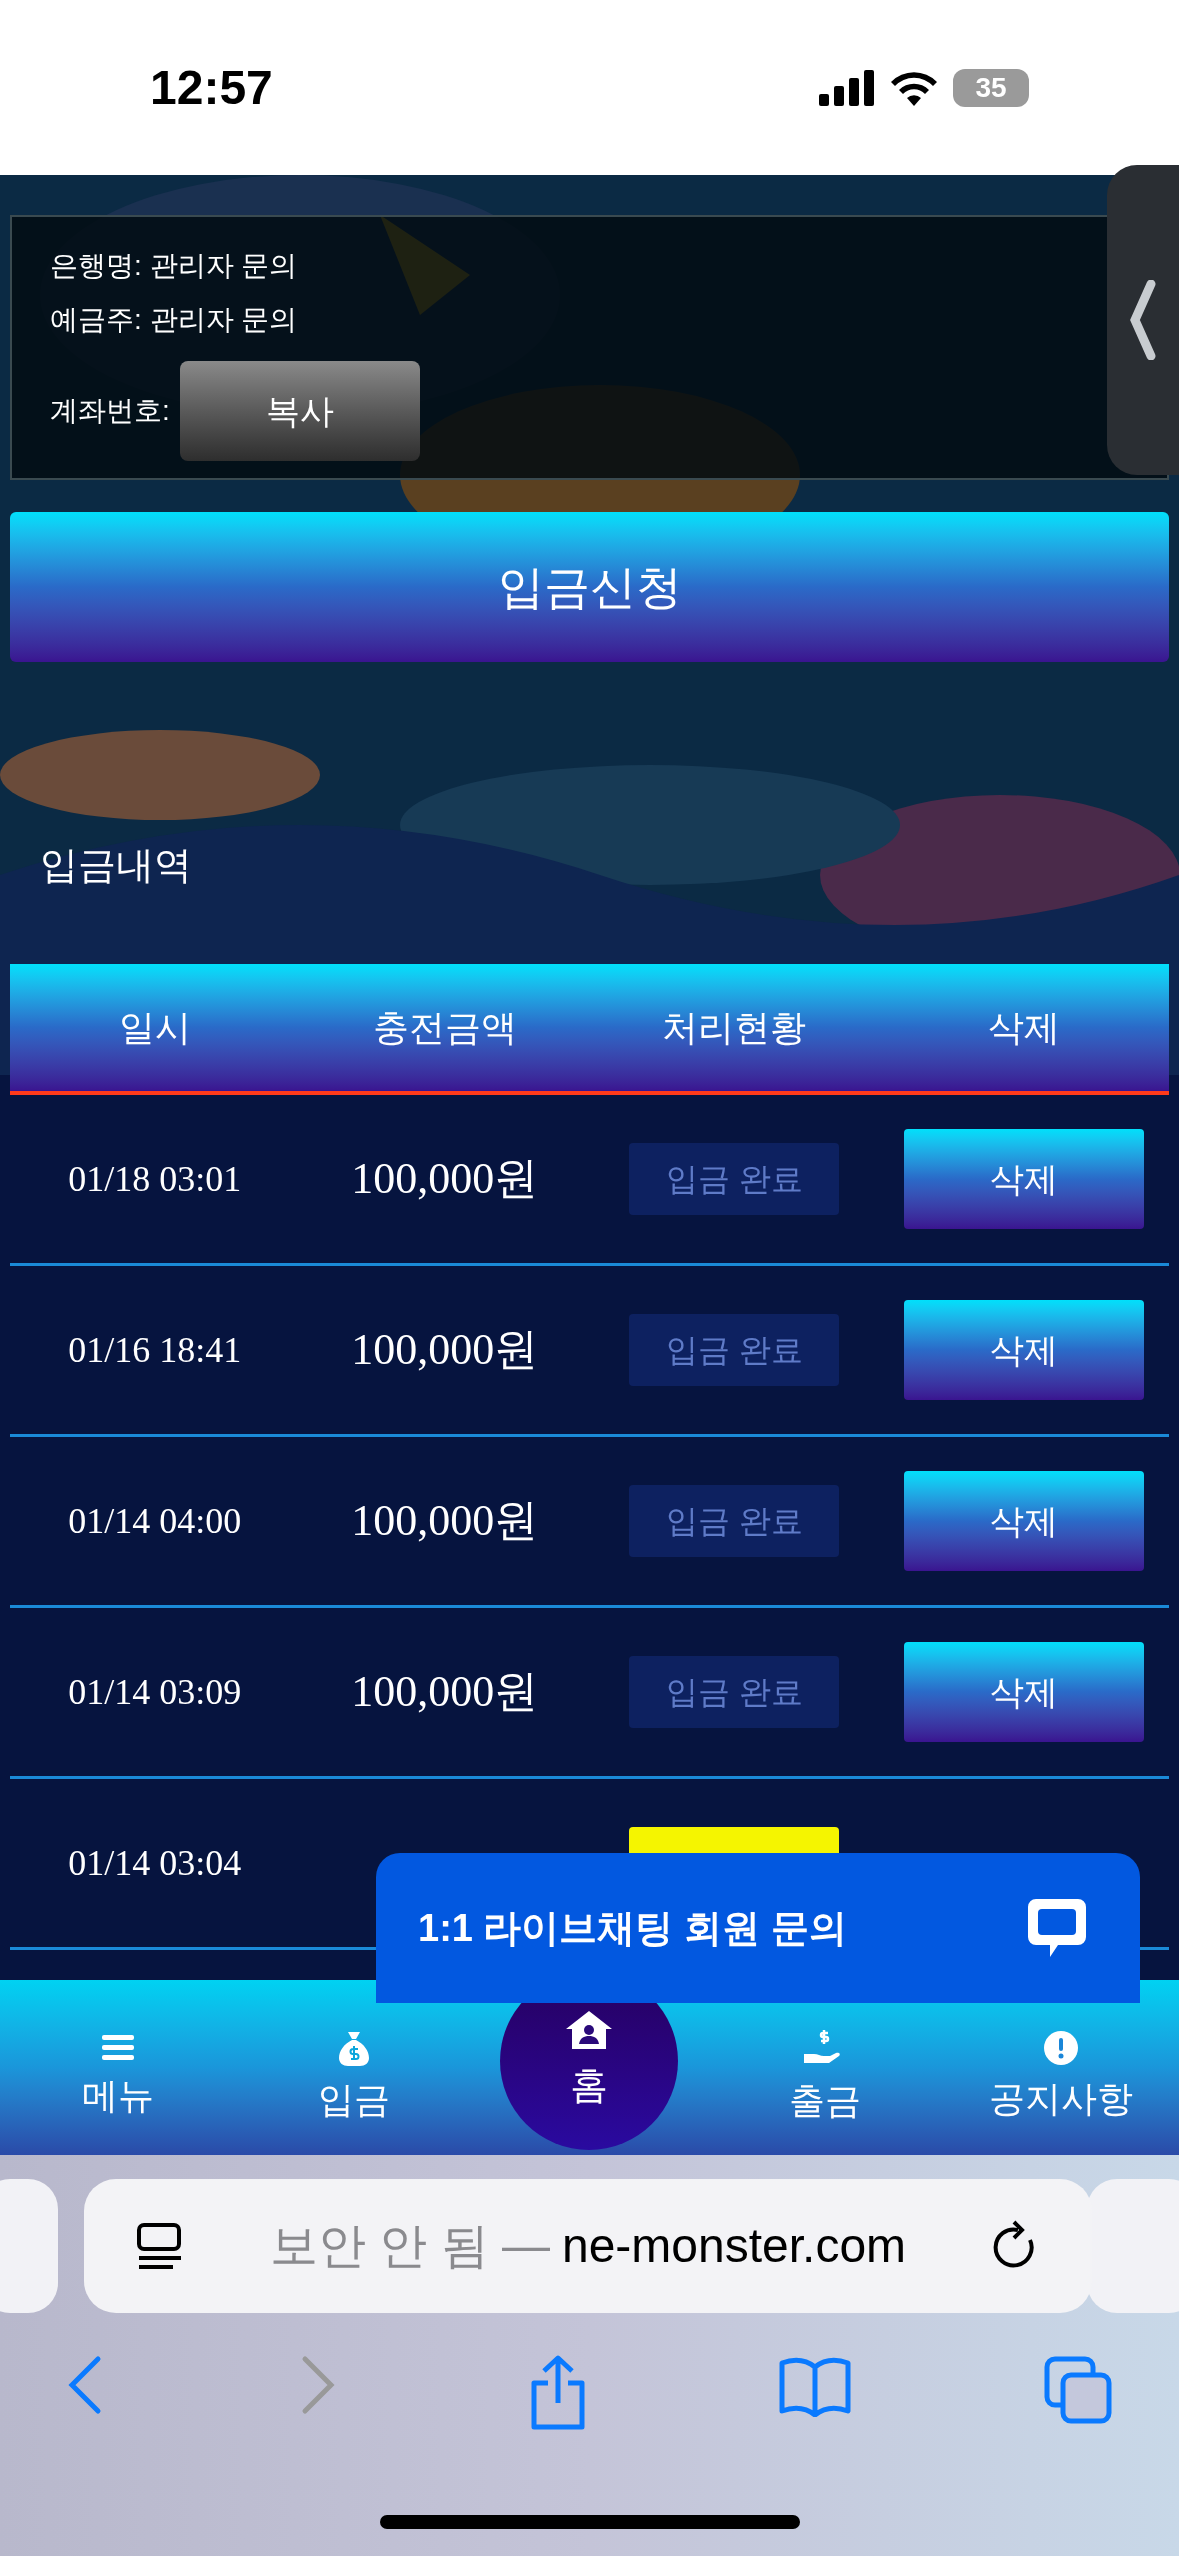 The width and height of the screenshot is (1179, 2556). What do you see at coordinates (110, 411) in the screenshot?
I see `account-number-label: 계좌번호:` at bounding box center [110, 411].